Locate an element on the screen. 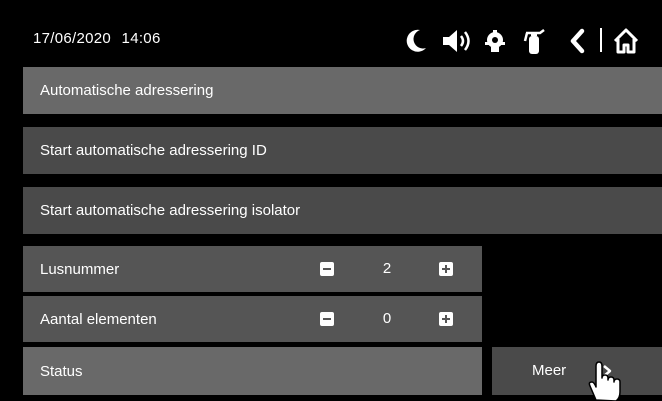  status-row: Status is located at coordinates (252, 371).